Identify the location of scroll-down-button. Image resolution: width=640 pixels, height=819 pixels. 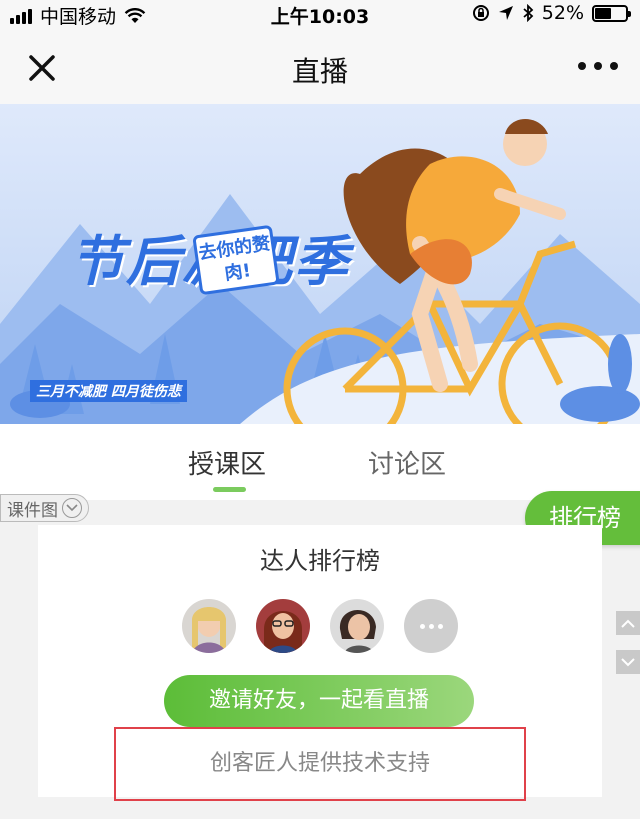
(628, 662).